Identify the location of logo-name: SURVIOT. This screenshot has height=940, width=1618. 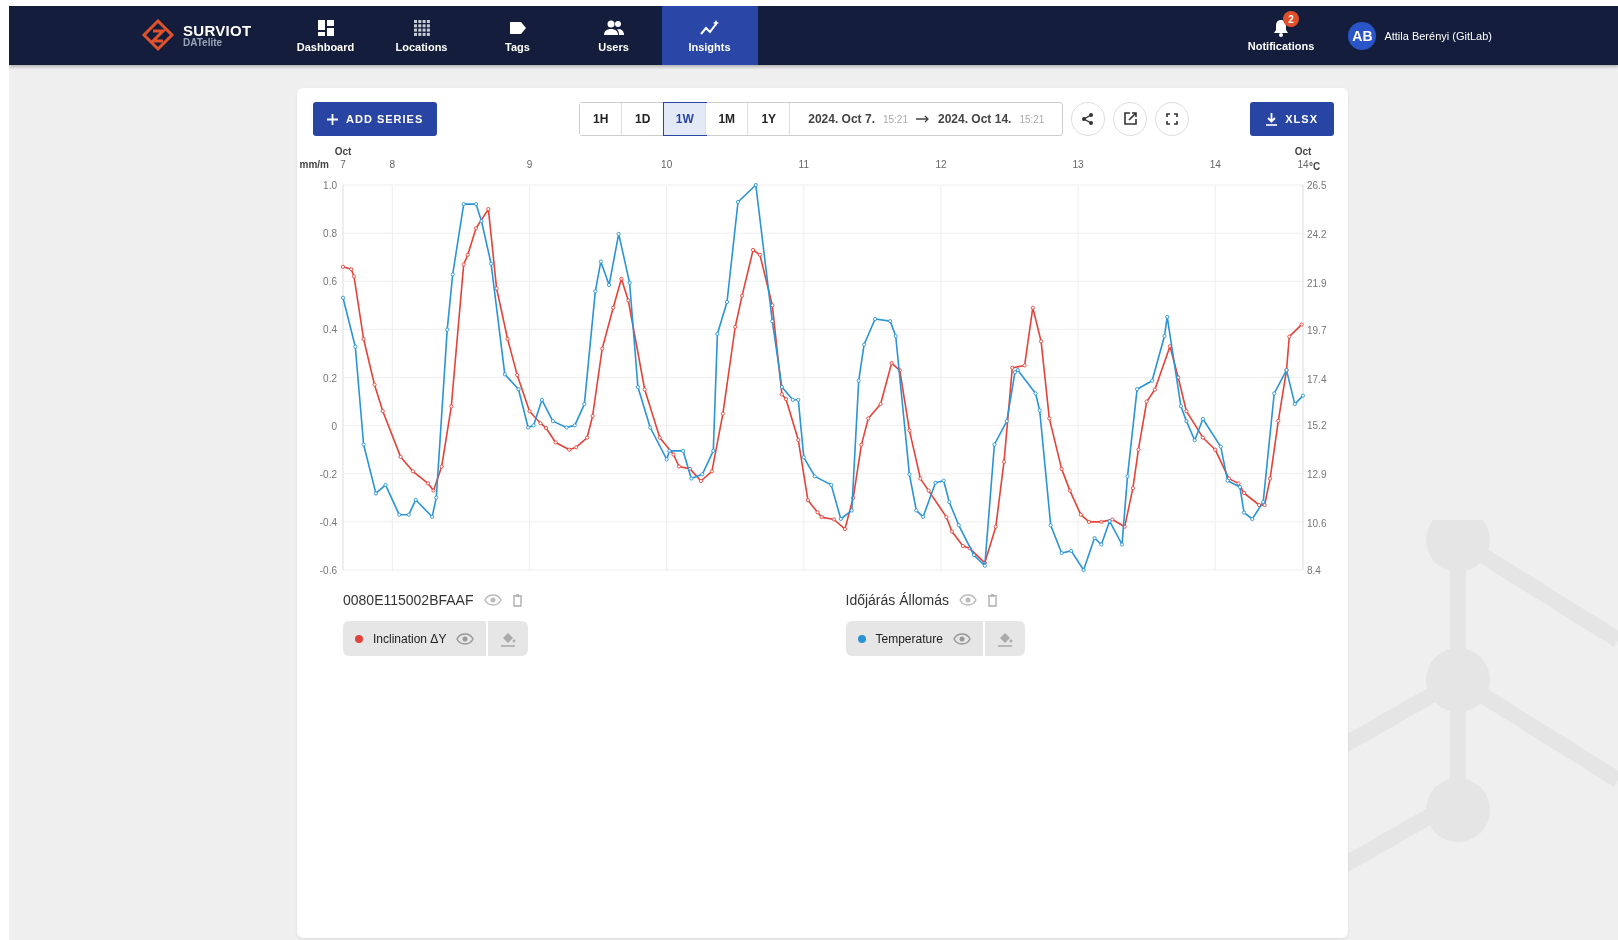
(217, 30).